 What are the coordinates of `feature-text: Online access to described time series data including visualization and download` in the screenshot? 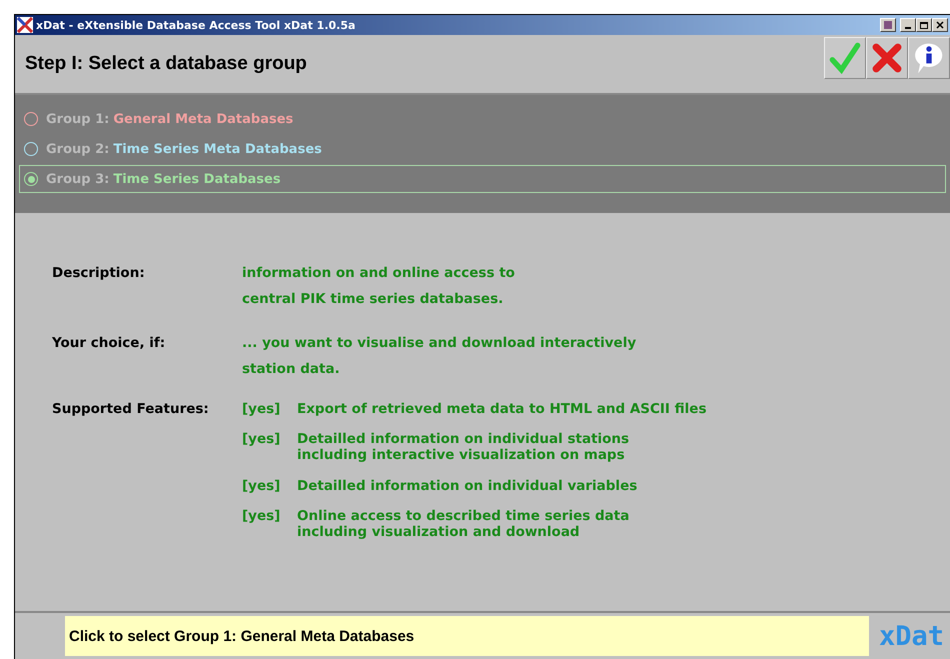 It's located at (463, 524).